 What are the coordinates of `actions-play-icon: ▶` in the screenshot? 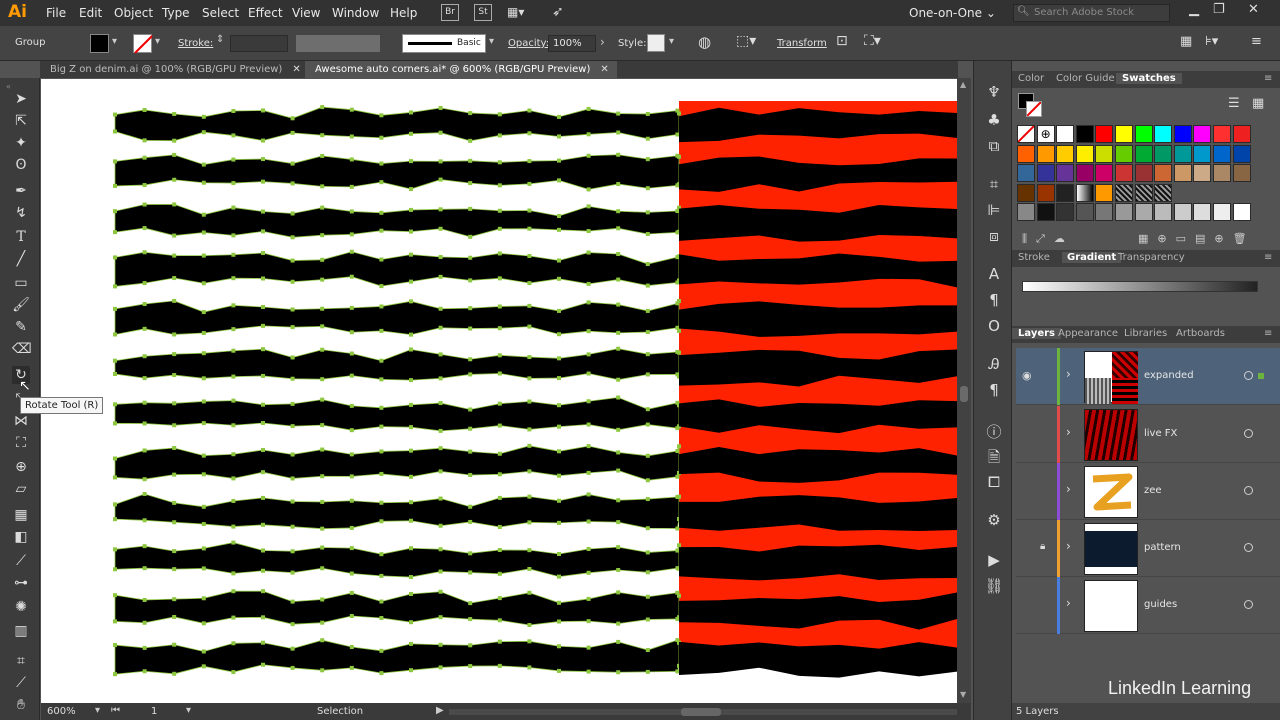 It's located at (994, 560).